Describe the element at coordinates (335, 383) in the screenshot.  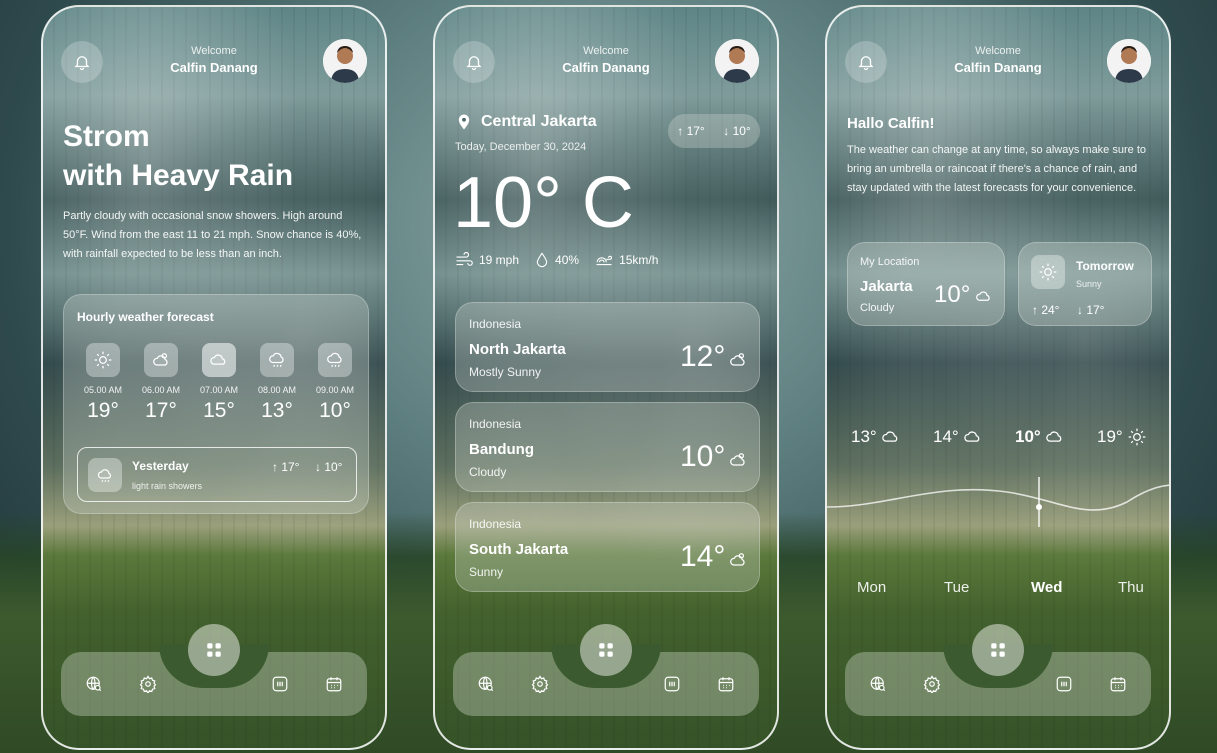
I see `hourly-item: 09.00 AM 10°` at that location.